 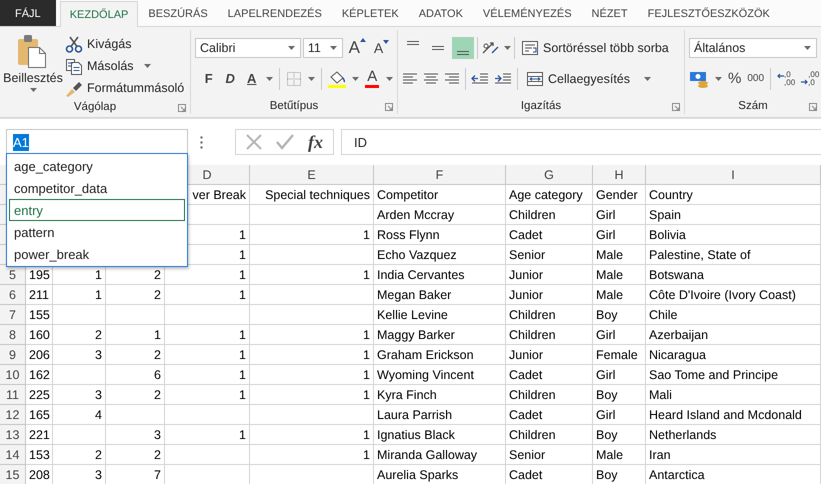 What do you see at coordinates (810, 78) in the screenshot?
I see `decrease-decimal-button: ,00 ,0` at bounding box center [810, 78].